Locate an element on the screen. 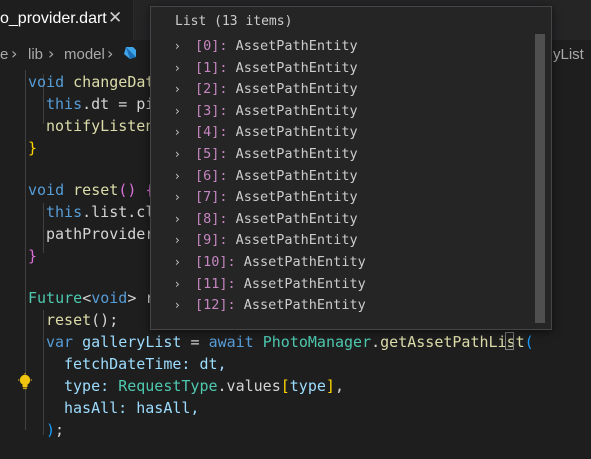 The width and height of the screenshot is (591, 459). list-item: › [11]: AssetPathEntity is located at coordinates (341, 285).